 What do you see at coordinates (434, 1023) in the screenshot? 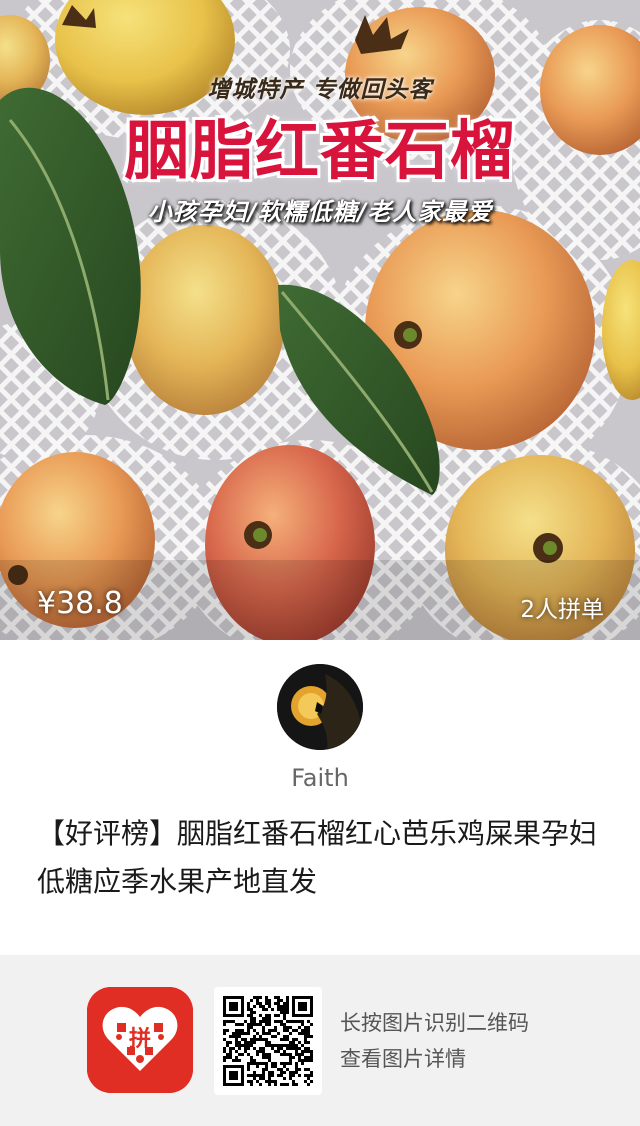
I see `scan-hint-line1: 长按图片识别二维码` at bounding box center [434, 1023].